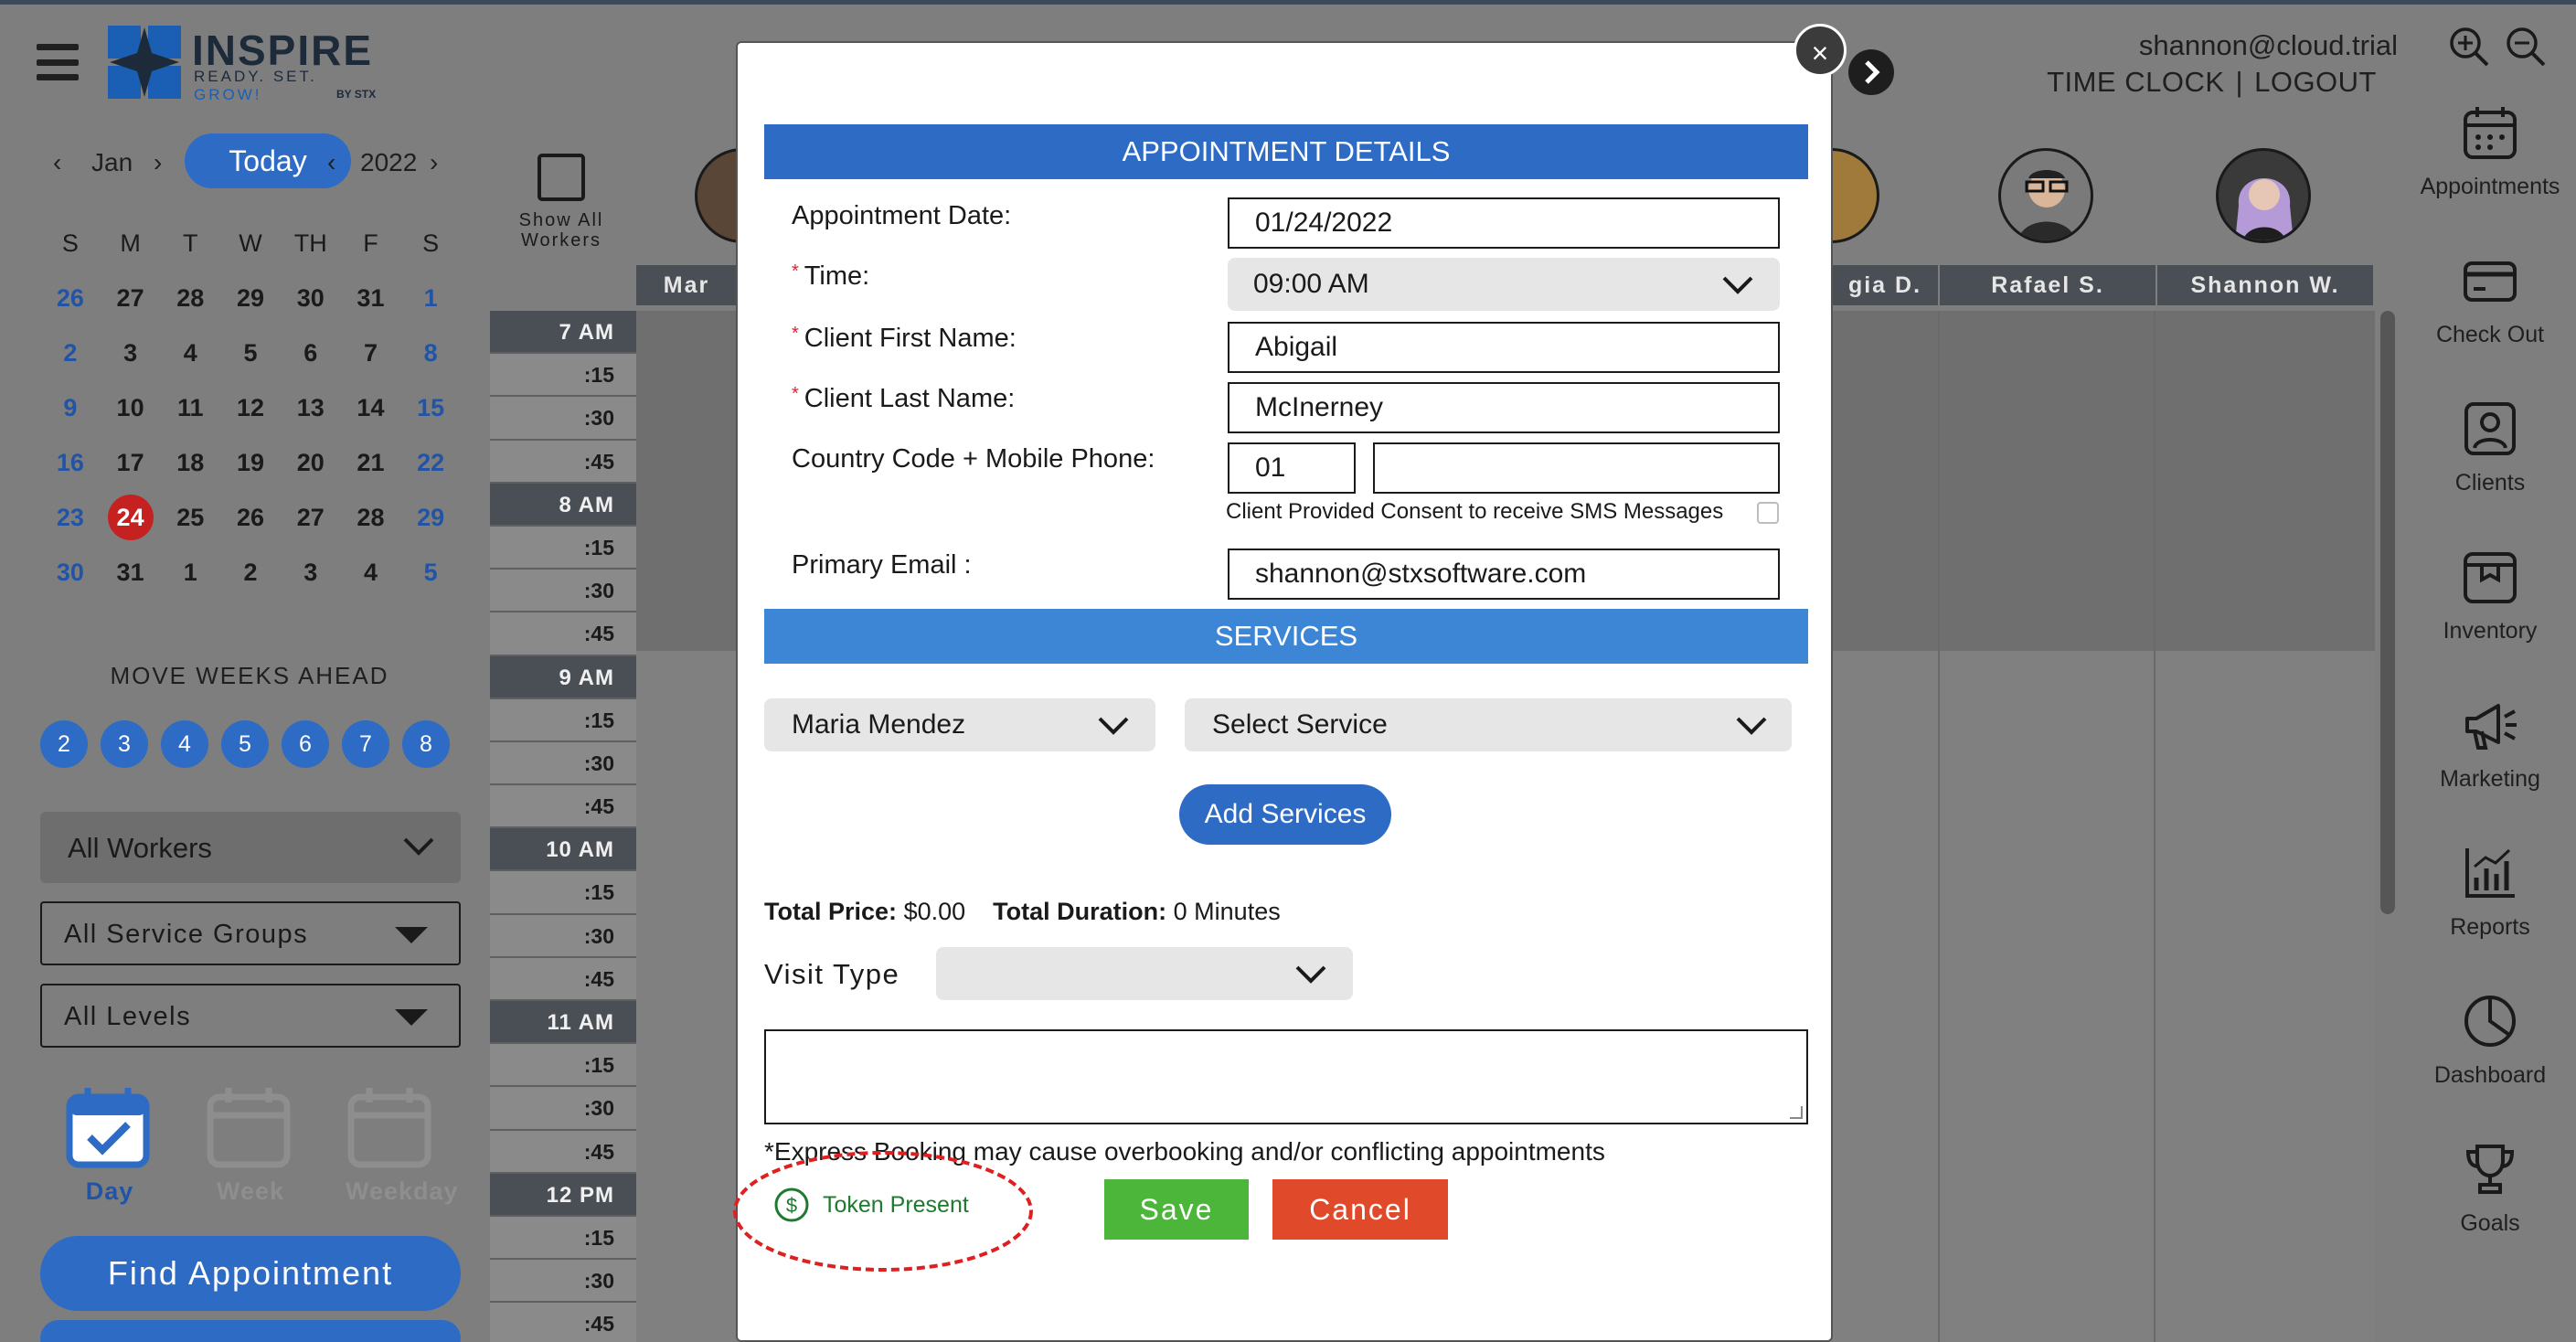 The image size is (2576, 1342). Describe the element at coordinates (371, 463) in the screenshot. I see `calendar-day: 21` at that location.